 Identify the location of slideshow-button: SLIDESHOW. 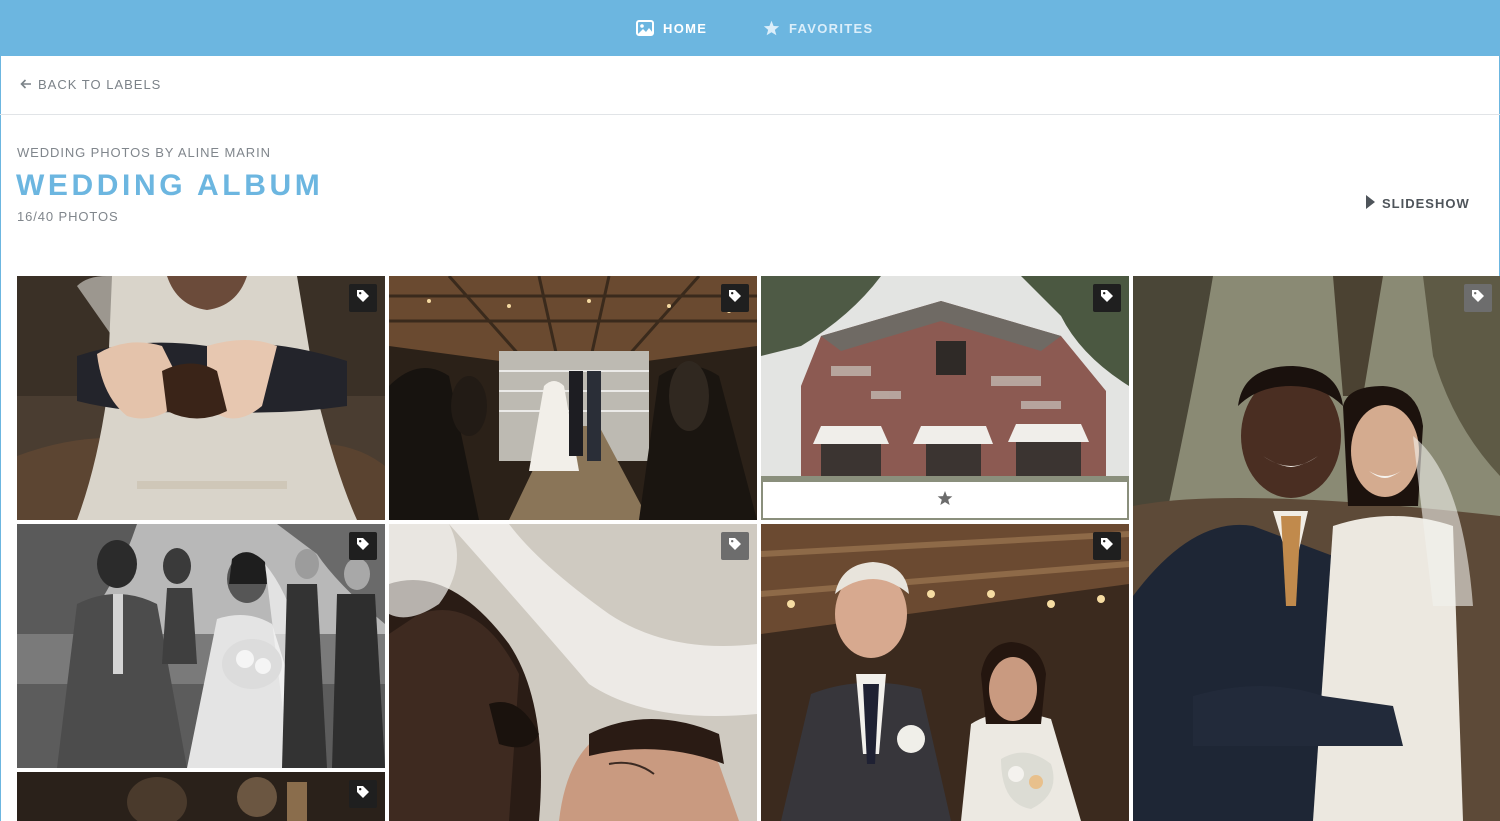
(1417, 203).